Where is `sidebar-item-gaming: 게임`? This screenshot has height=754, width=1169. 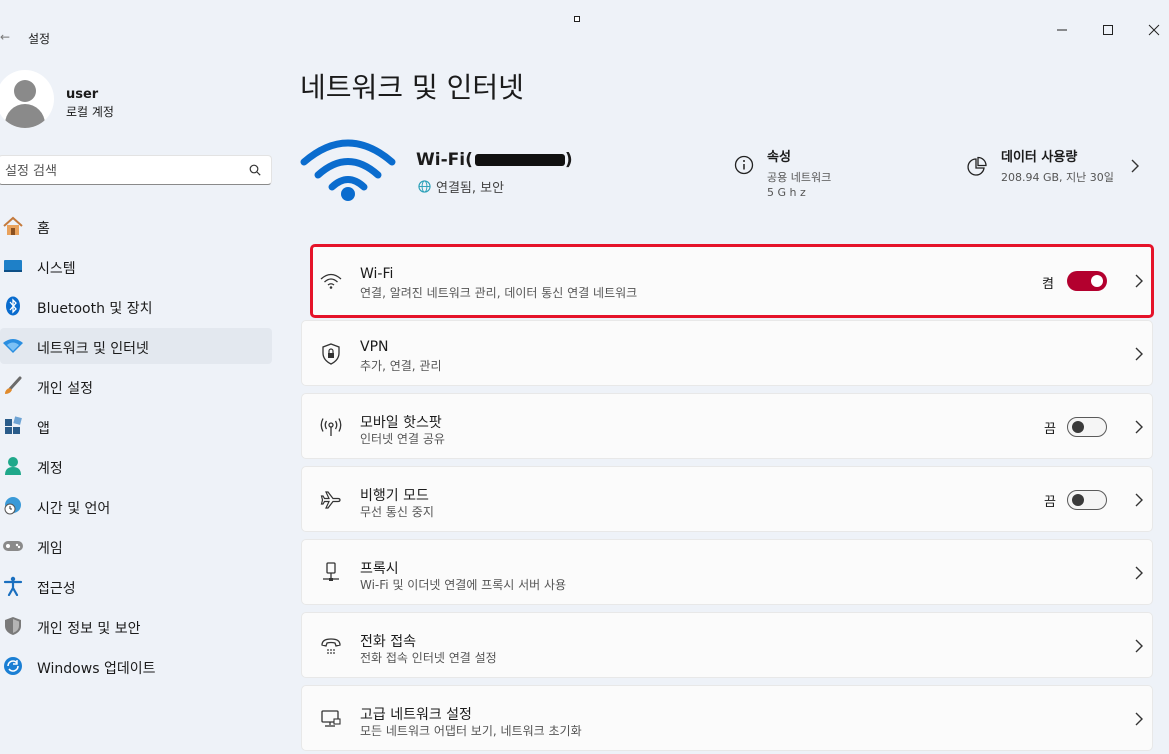
sidebar-item-gaming: 게임 is located at coordinates (136, 546).